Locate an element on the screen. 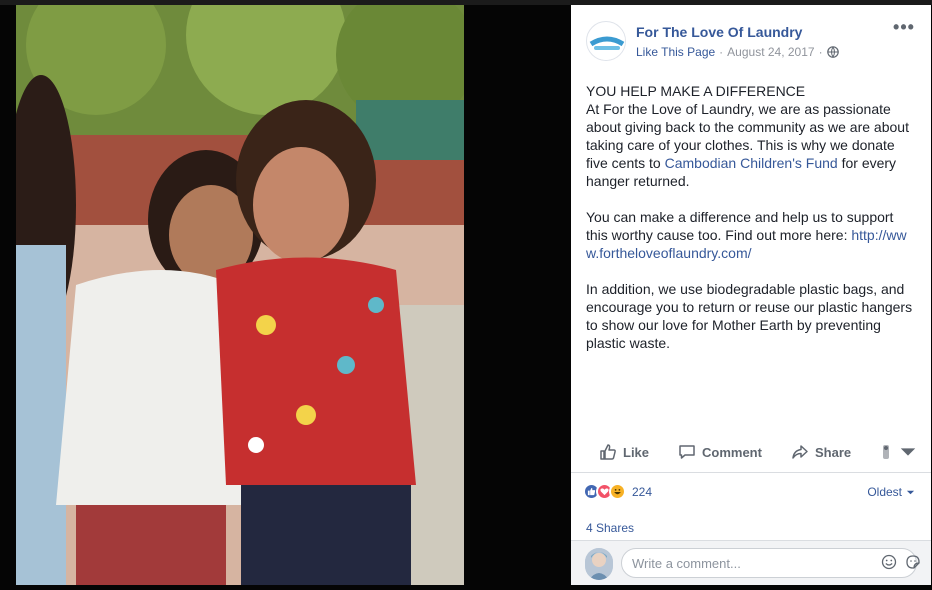  comment-sort-dropdown: Oldest is located at coordinates (891, 492).